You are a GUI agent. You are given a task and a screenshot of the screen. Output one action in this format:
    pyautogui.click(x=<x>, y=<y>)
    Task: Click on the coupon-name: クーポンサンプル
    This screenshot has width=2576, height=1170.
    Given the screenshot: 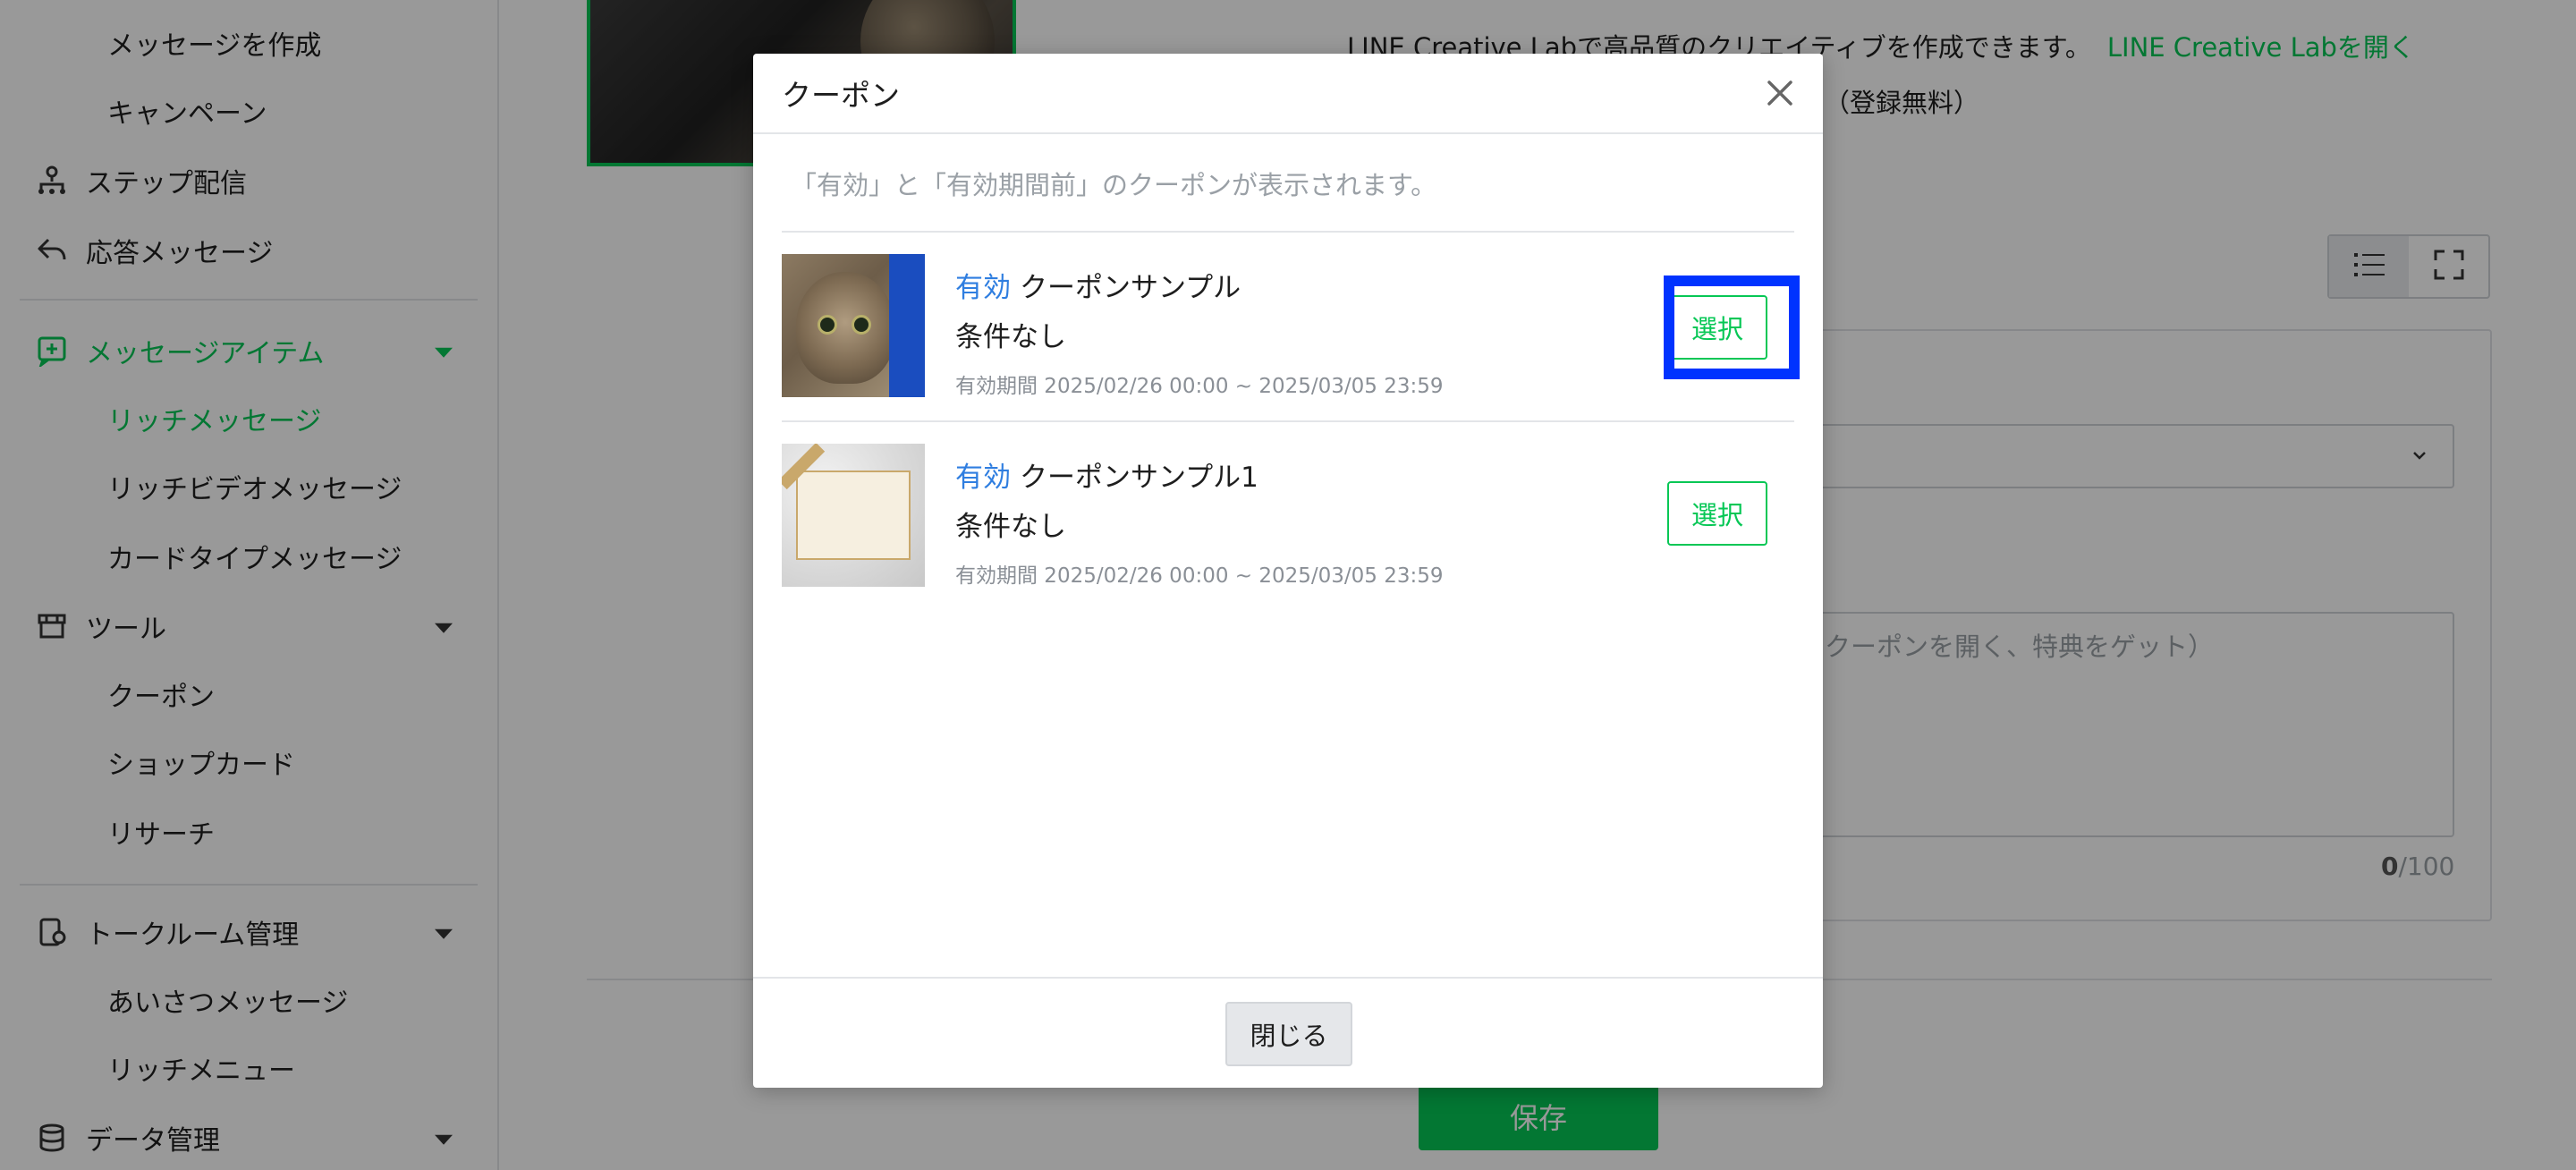 What is the action you would take?
    pyautogui.click(x=1130, y=288)
    